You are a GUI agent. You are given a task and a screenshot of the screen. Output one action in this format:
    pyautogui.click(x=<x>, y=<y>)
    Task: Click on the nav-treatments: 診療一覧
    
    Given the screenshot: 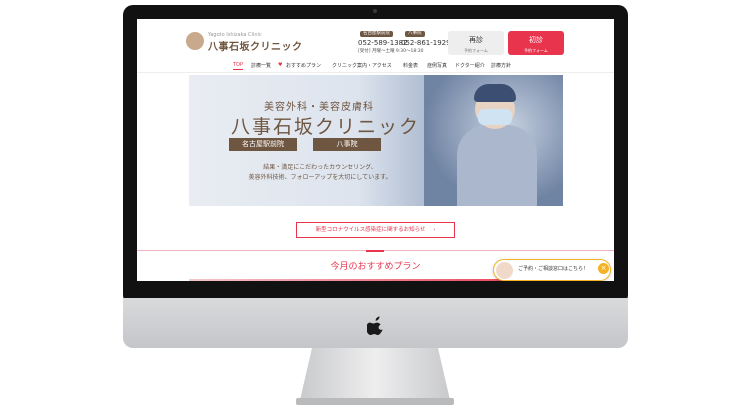 What is the action you would take?
    pyautogui.click(x=261, y=65)
    